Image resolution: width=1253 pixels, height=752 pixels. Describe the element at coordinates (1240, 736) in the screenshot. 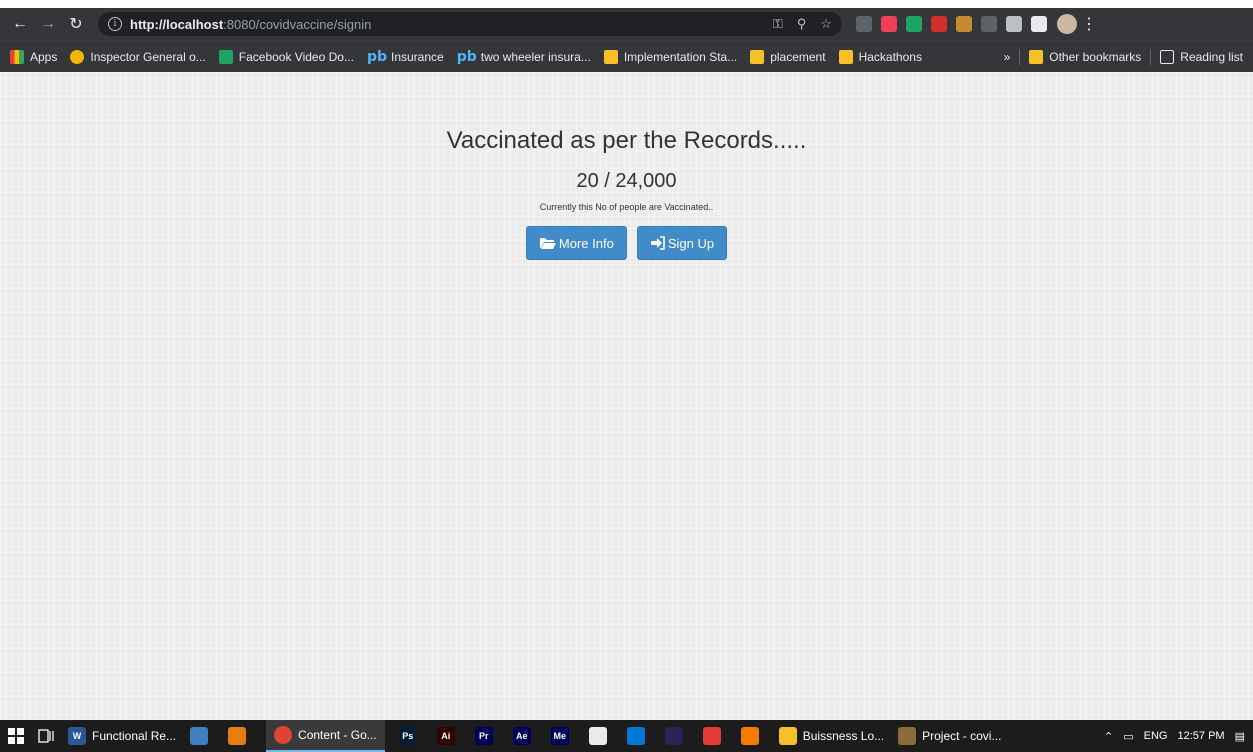

I see `notification-icon: ▤` at that location.